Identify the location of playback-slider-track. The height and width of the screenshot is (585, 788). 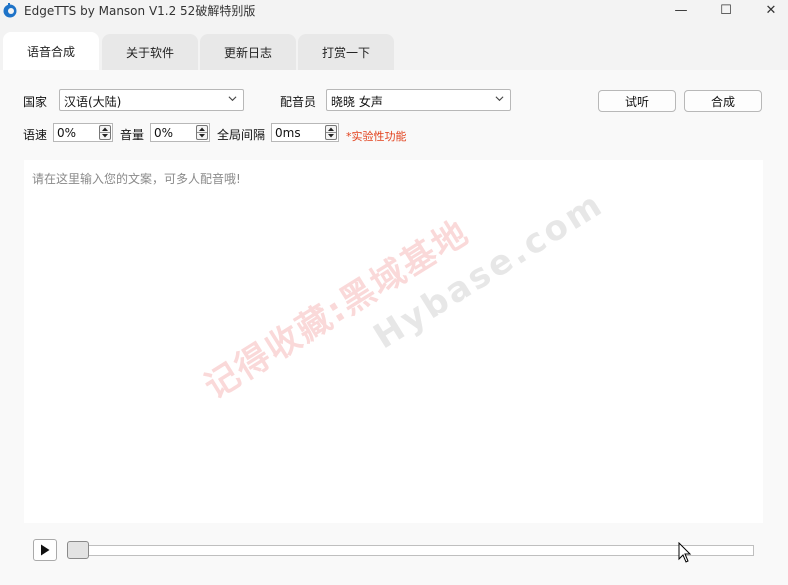
(411, 550).